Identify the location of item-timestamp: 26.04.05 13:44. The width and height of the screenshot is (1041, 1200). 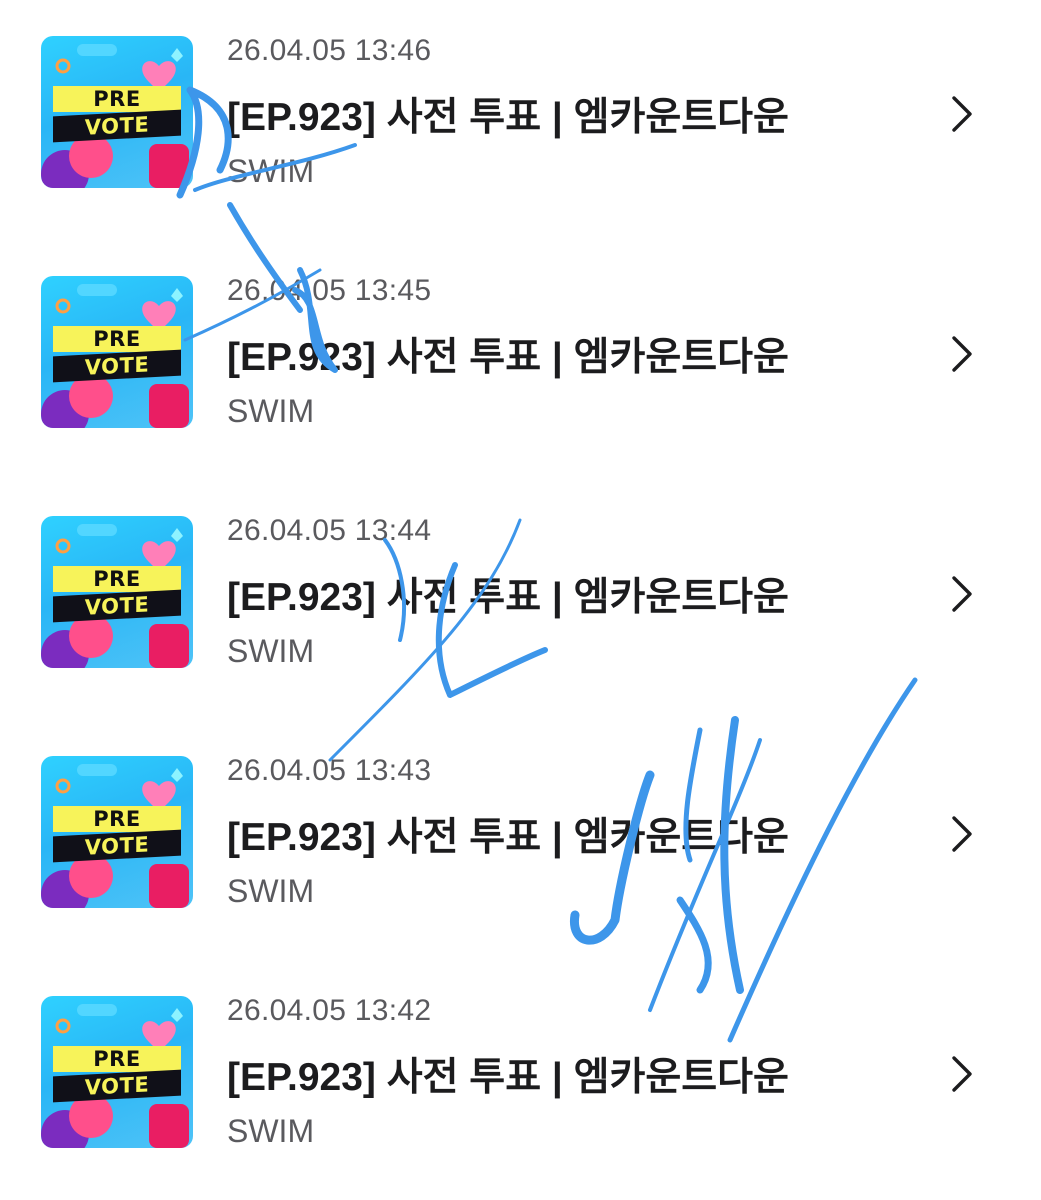
(329, 530).